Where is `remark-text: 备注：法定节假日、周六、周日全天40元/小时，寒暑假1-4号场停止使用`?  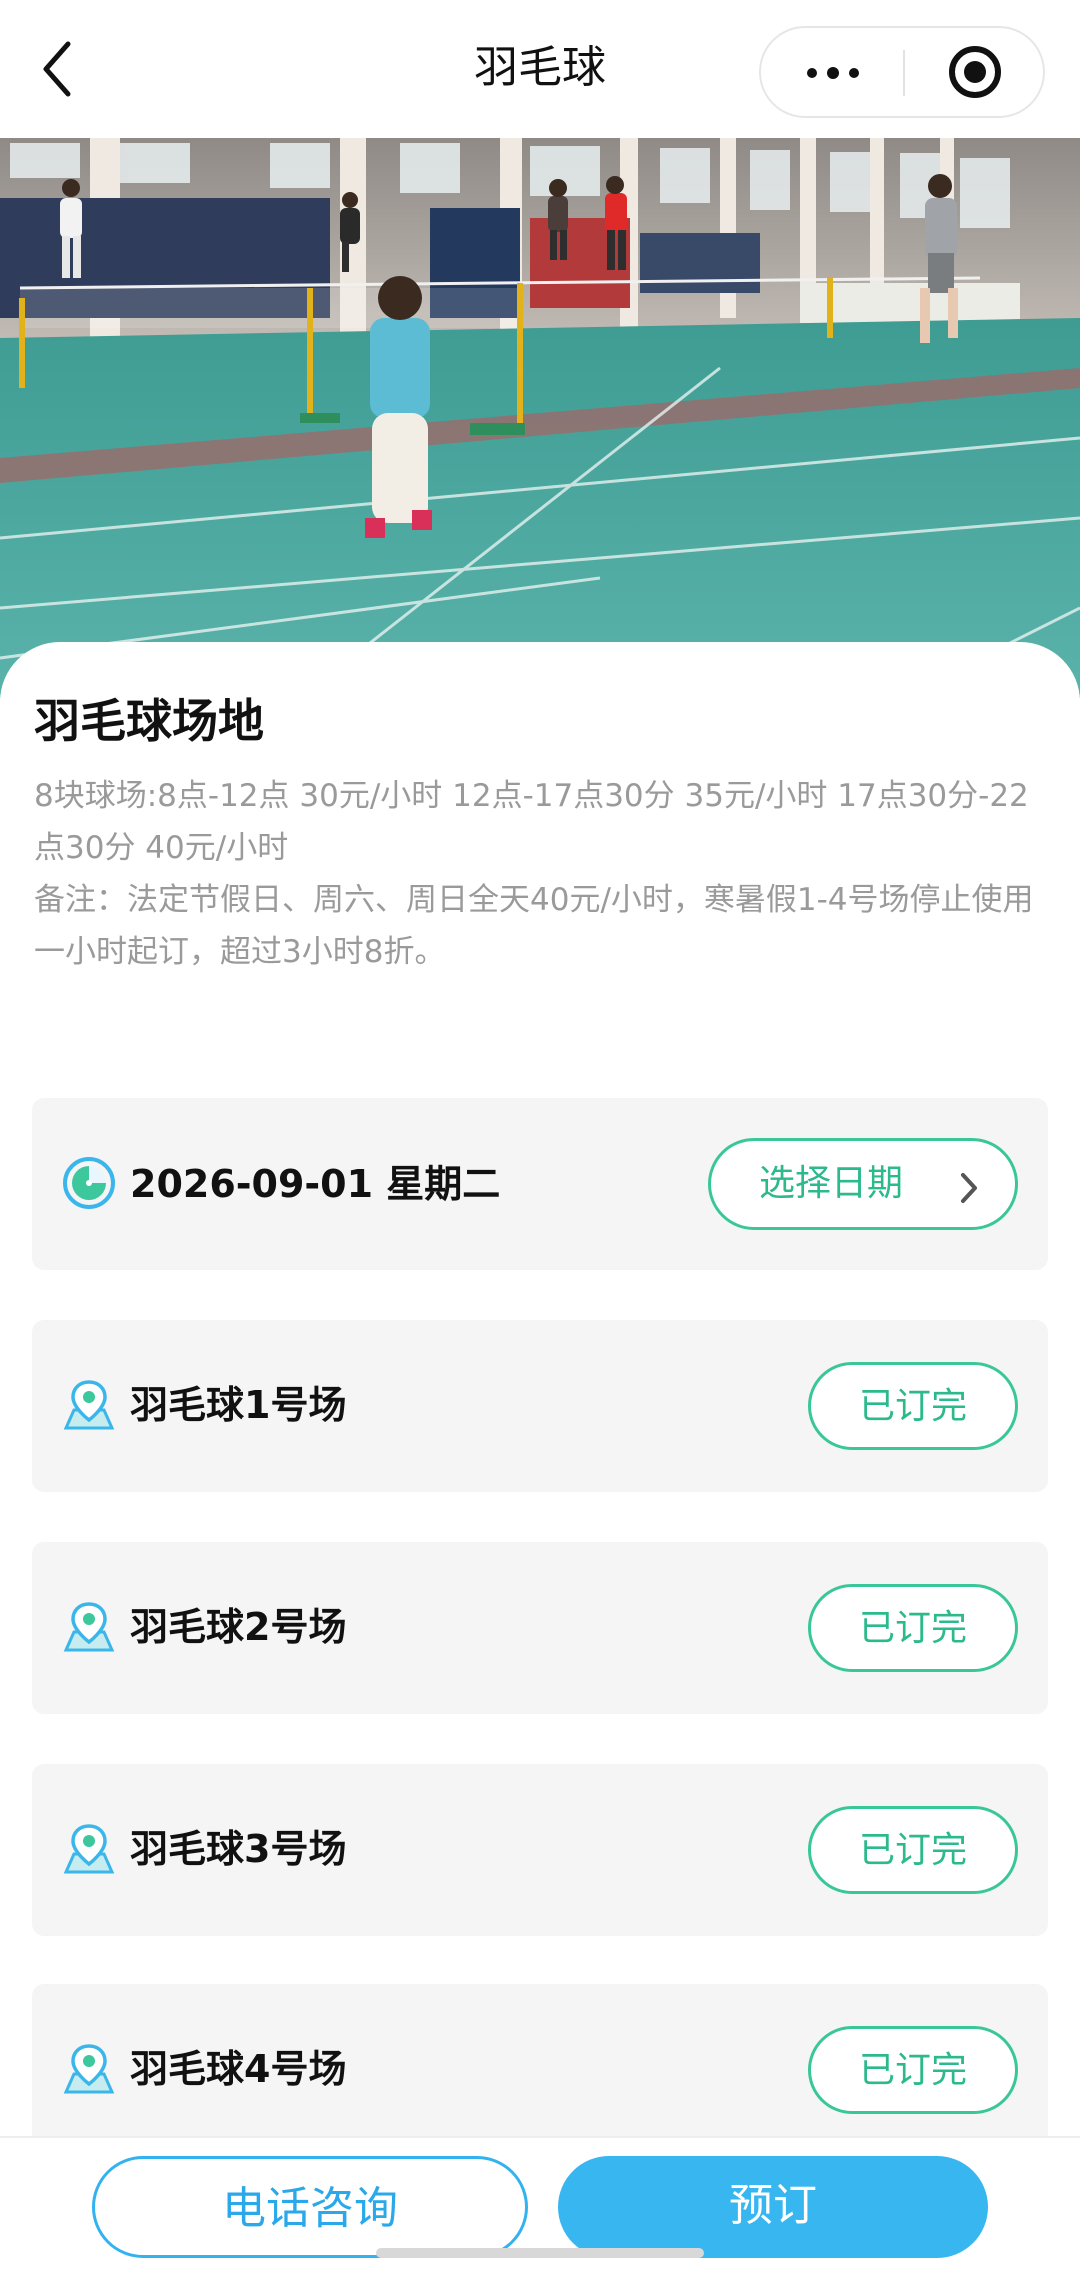
remark-text: 备注：法定节假日、周六、周日全天40元/小时，寒暑假1-4号场停止使用 is located at coordinates (534, 900).